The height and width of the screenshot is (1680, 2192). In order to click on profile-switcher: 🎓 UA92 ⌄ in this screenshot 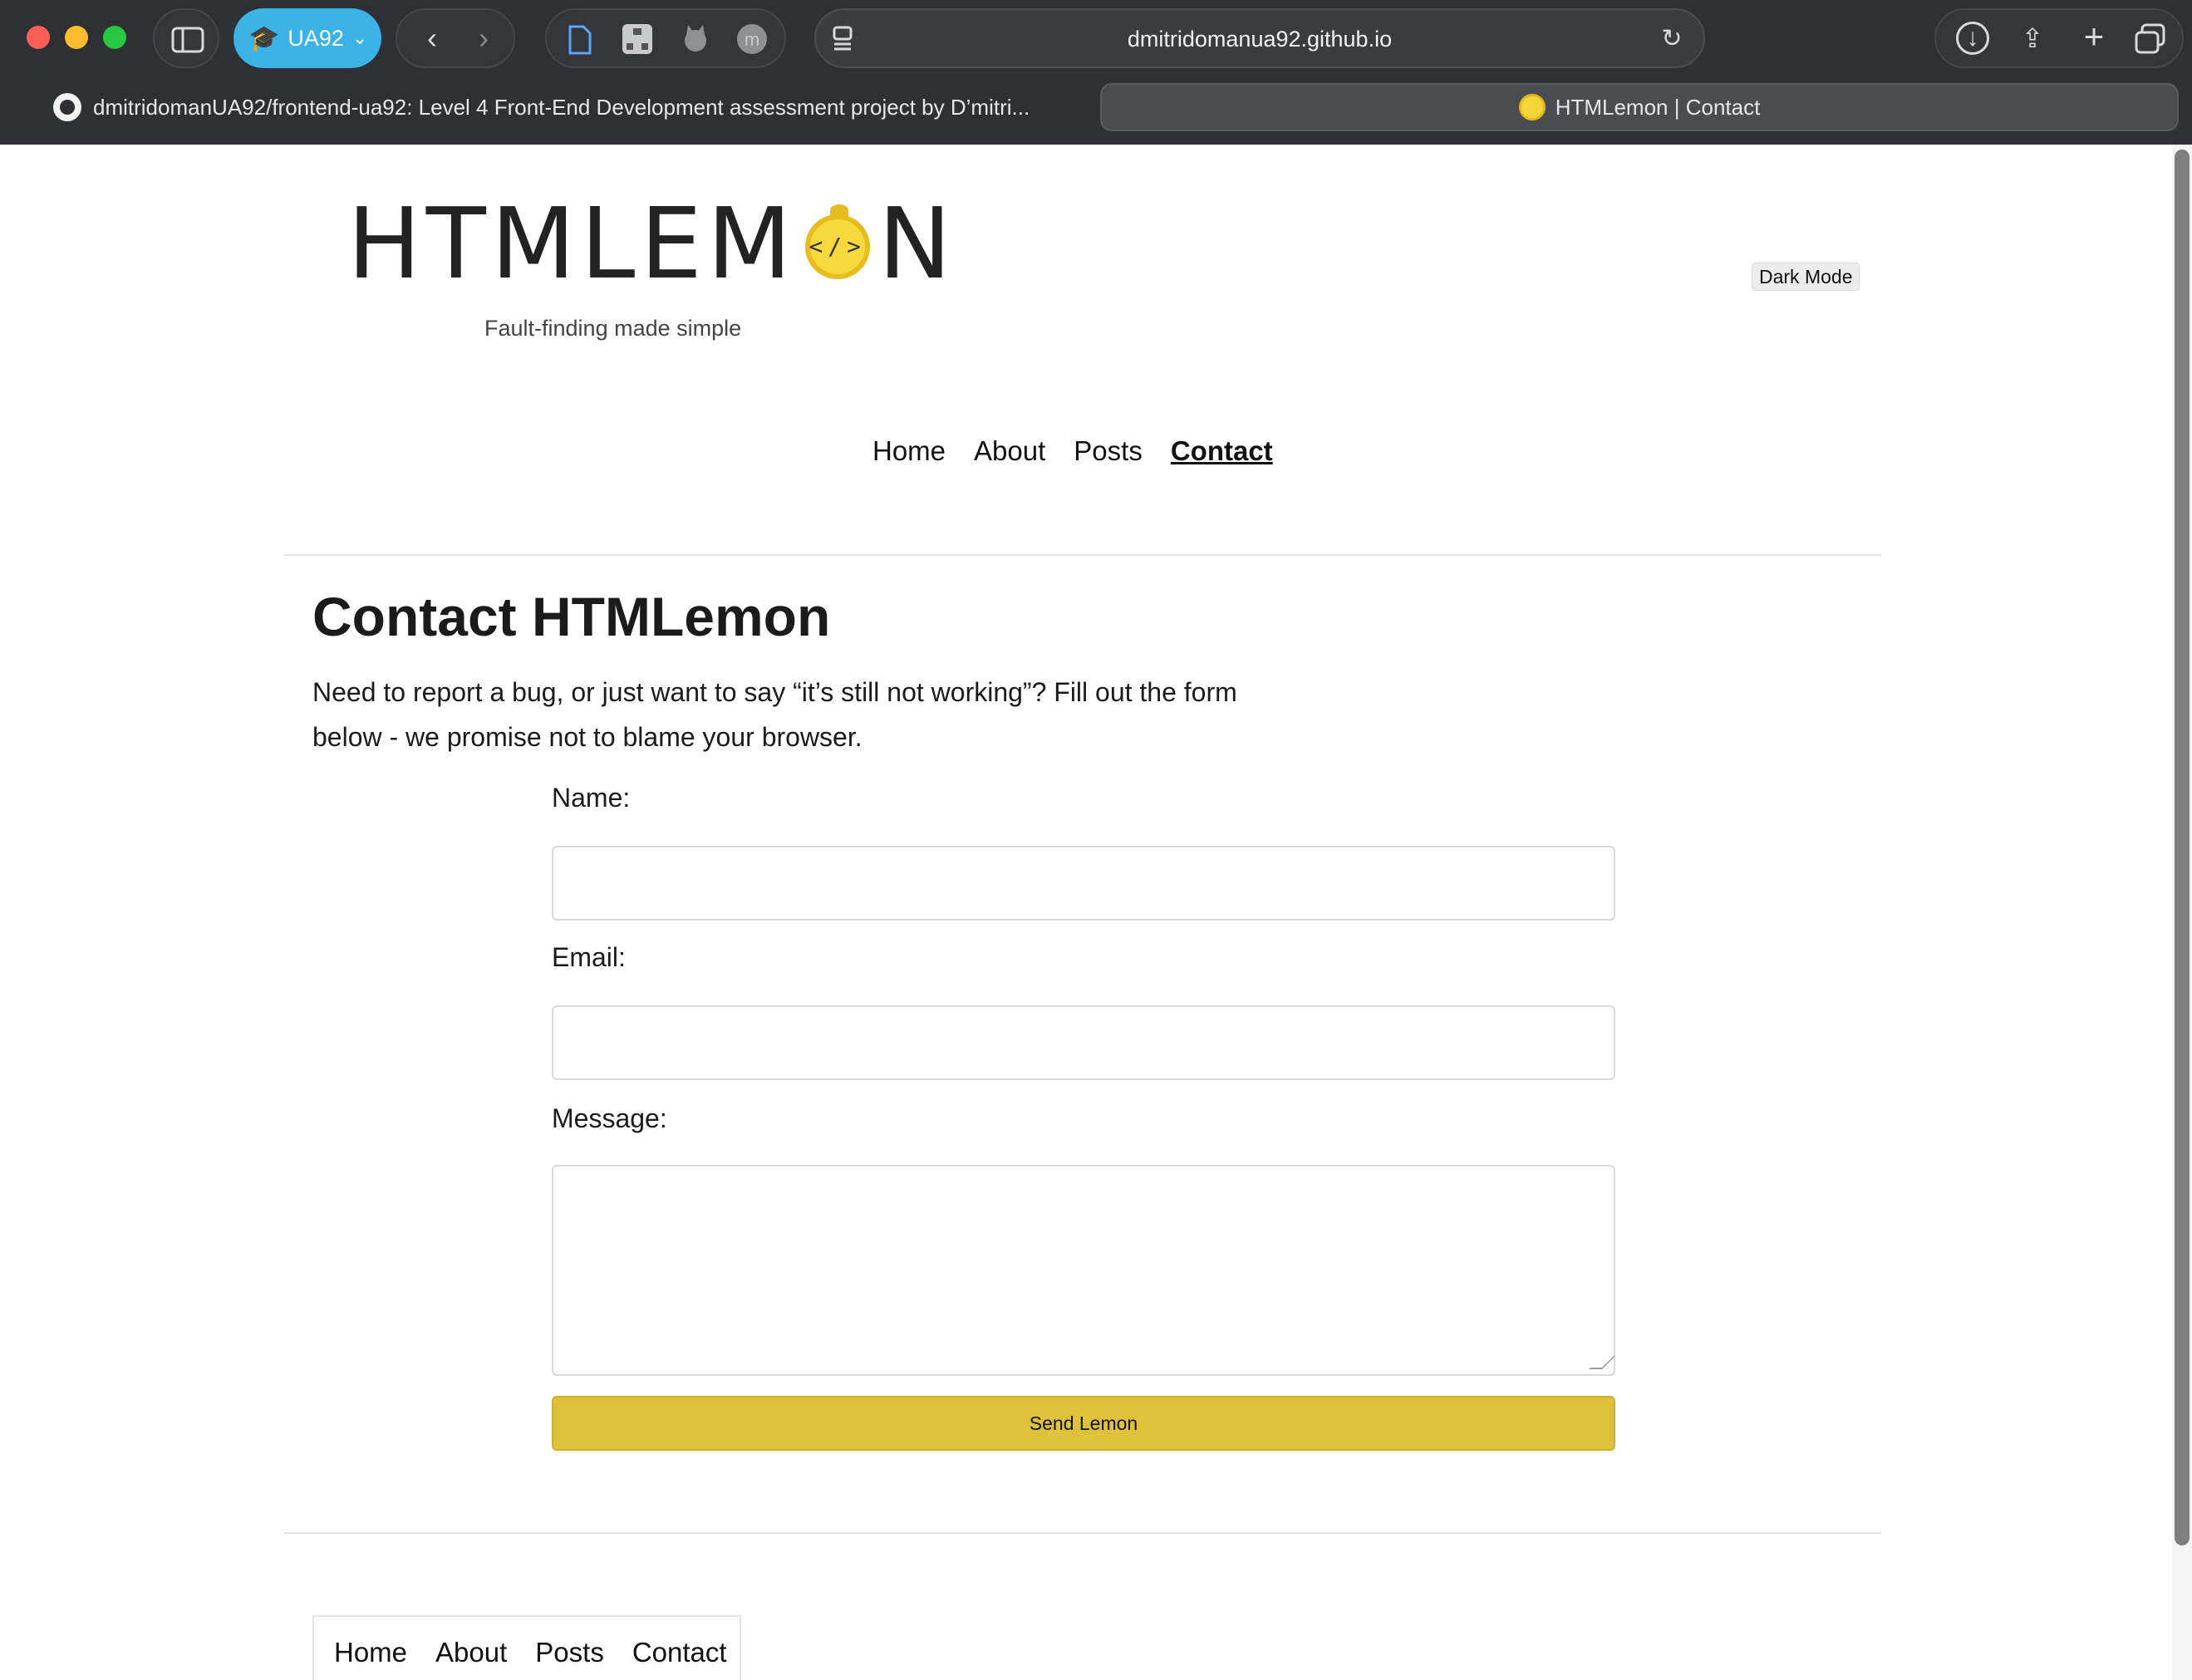, I will do `click(307, 38)`.